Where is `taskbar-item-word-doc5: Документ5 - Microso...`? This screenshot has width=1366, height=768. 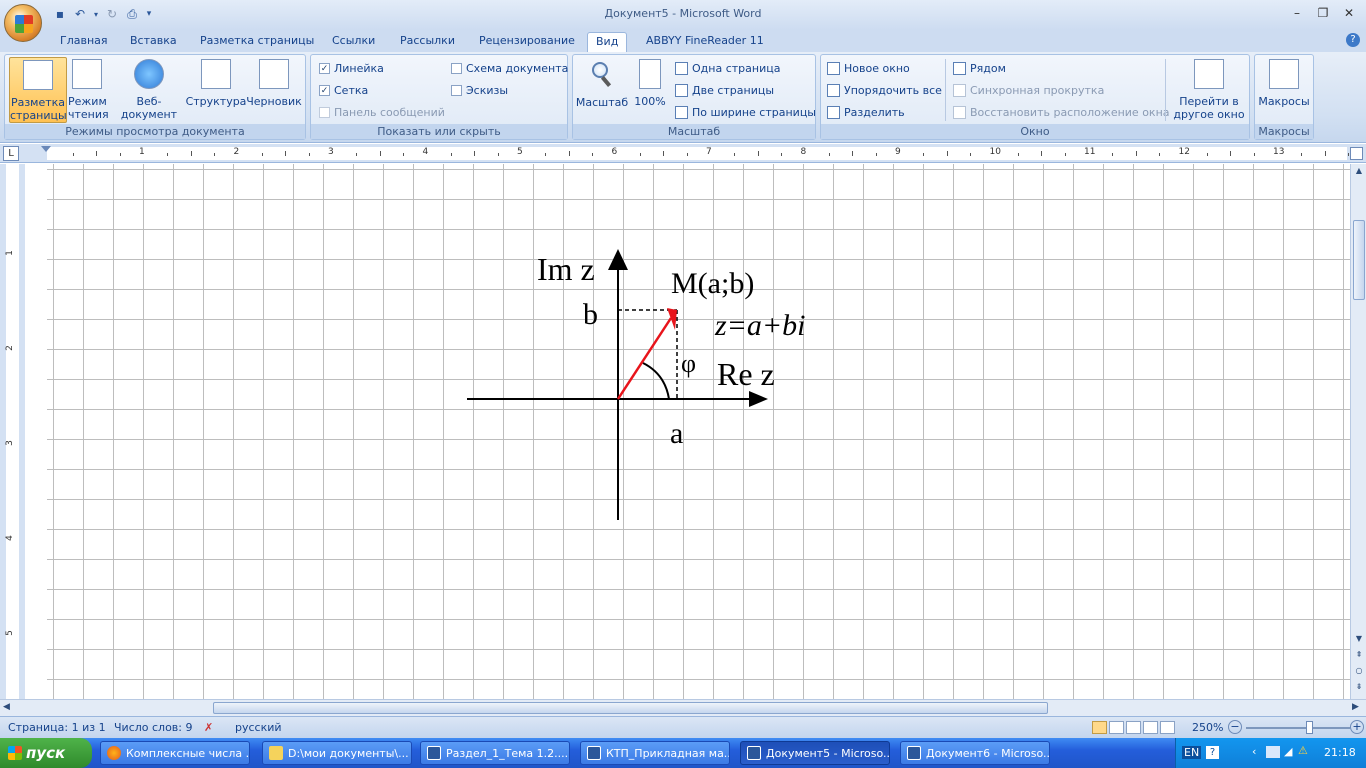 taskbar-item-word-doc5: Документ5 - Microso... is located at coordinates (815, 753).